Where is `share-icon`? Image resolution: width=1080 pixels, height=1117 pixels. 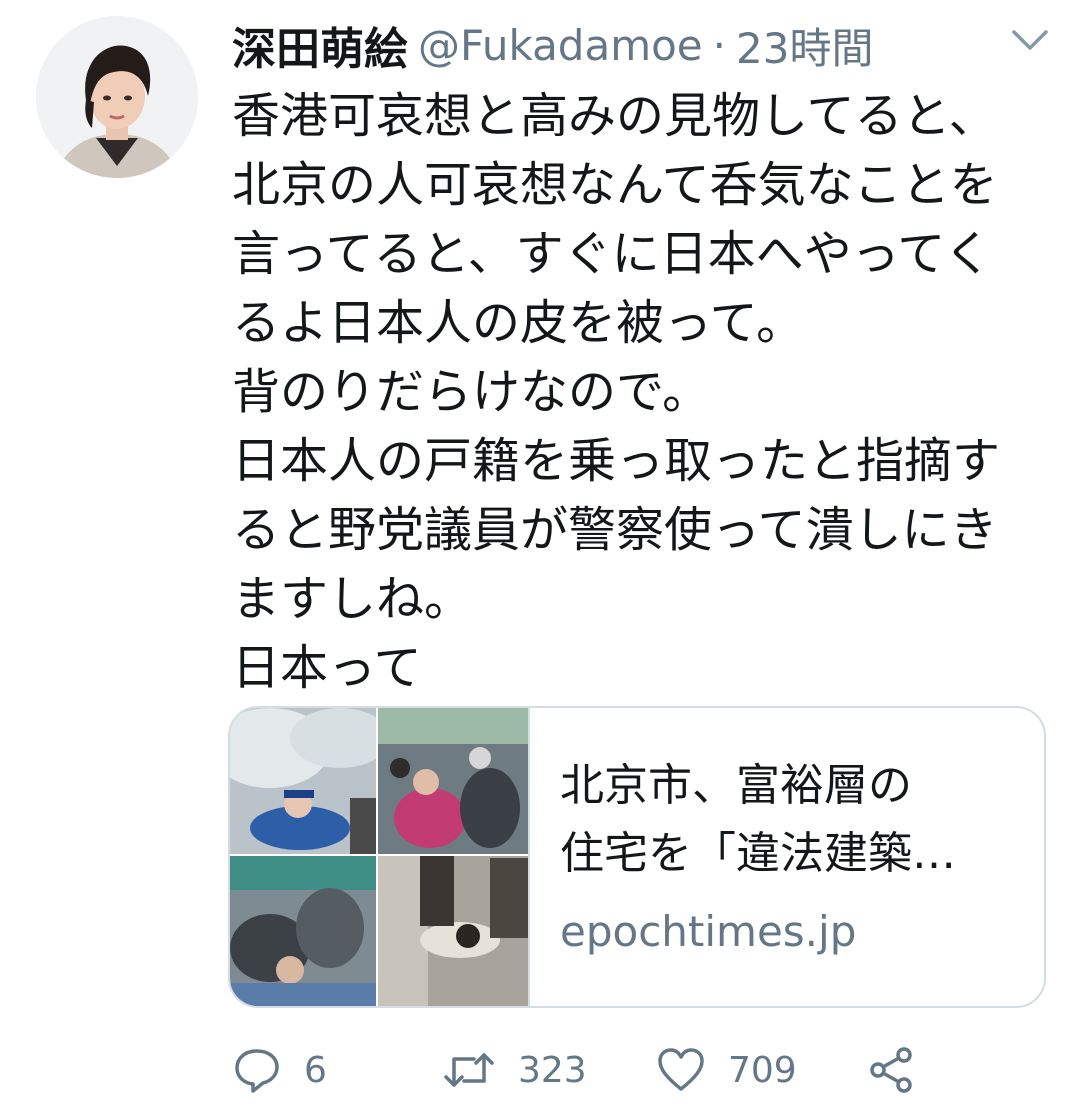 share-icon is located at coordinates (891, 1070).